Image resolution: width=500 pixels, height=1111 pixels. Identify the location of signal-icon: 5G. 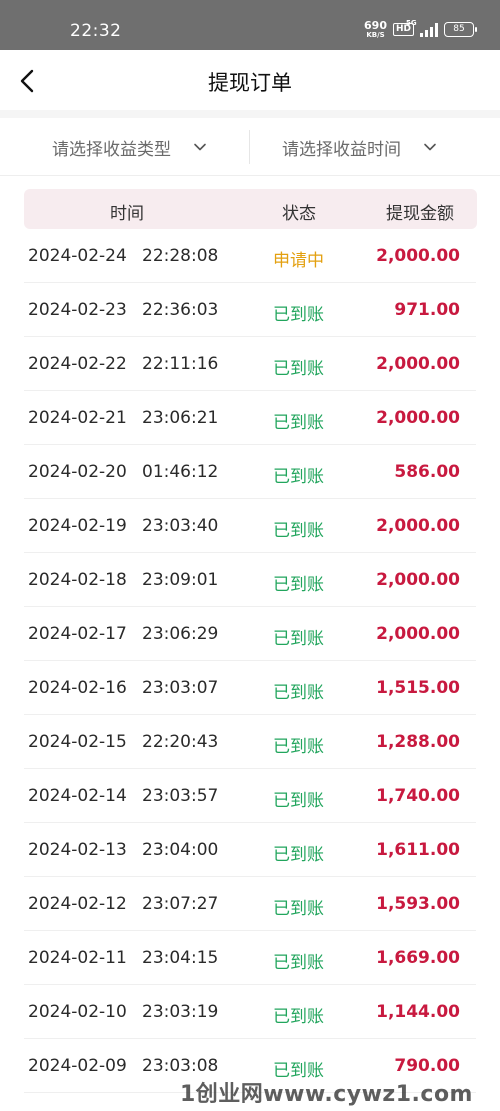
(422, 28).